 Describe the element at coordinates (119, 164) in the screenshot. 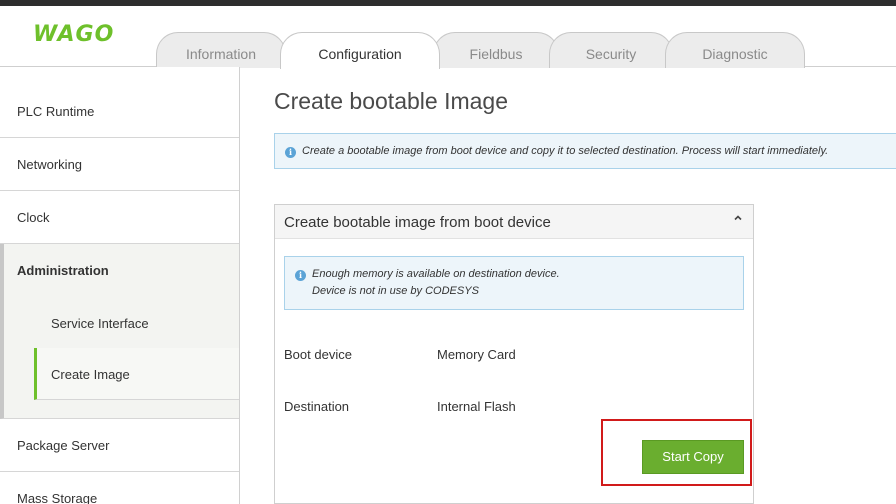

I see `sidebar-item-networking: Networking` at that location.